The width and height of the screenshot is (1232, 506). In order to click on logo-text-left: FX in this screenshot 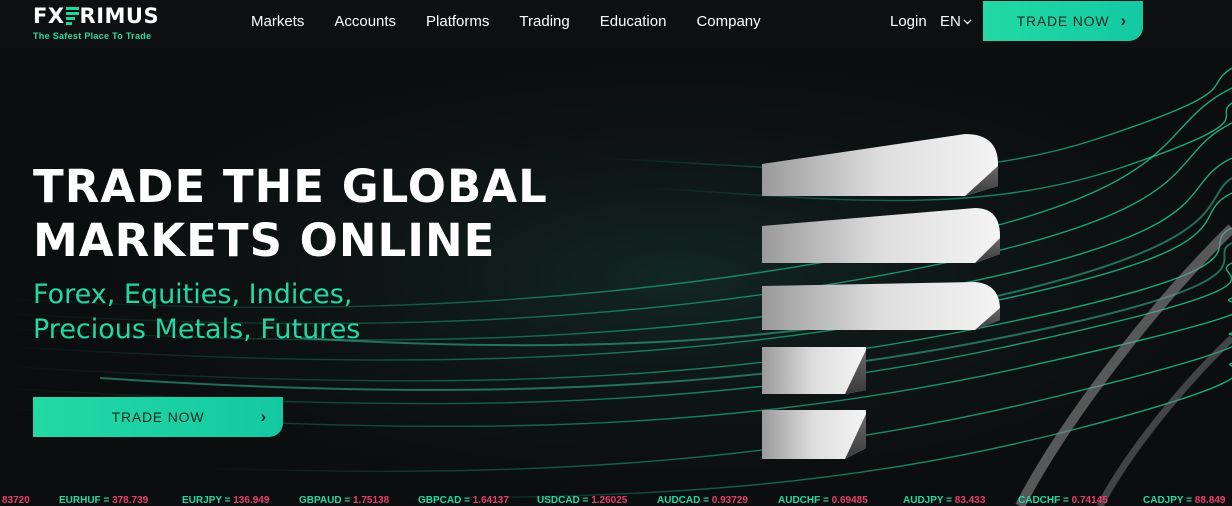, I will do `click(49, 16)`.